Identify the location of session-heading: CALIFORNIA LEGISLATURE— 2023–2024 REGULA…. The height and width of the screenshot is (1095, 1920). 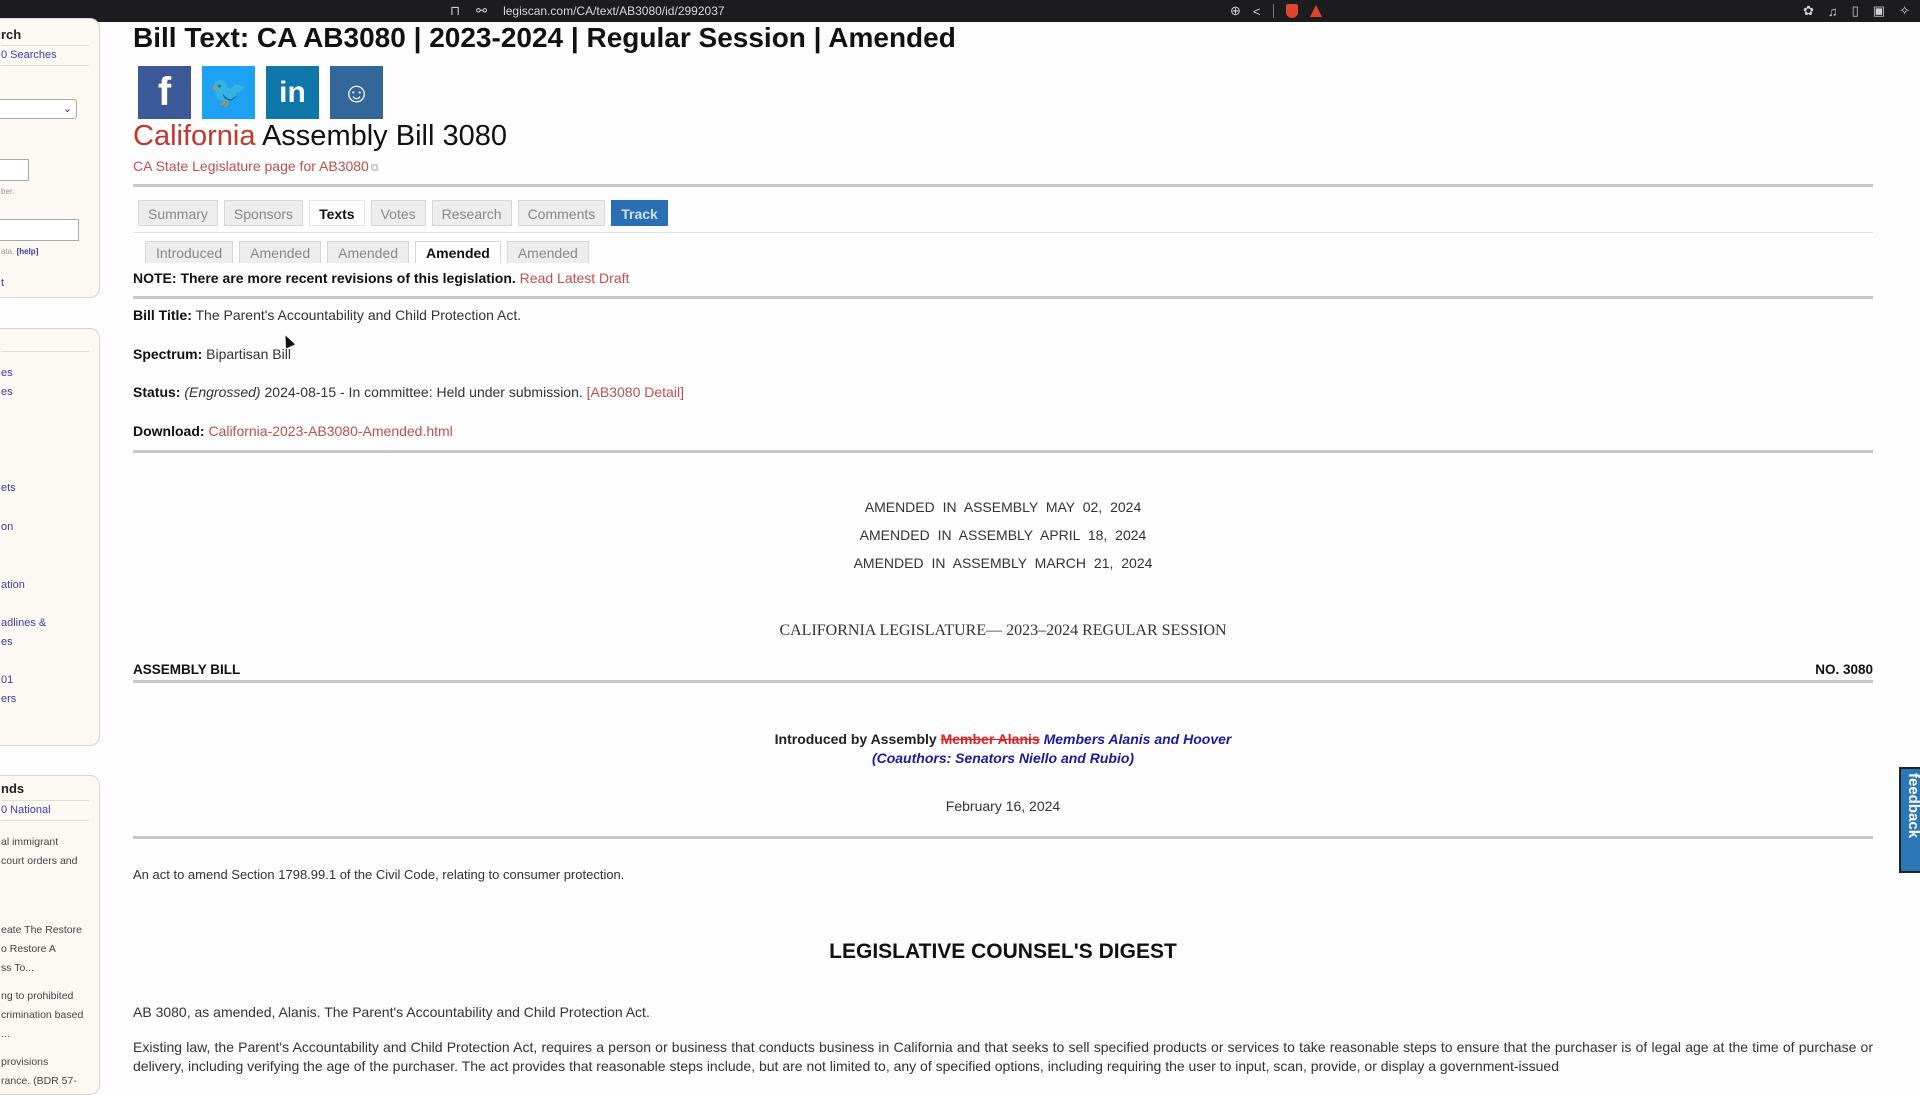
(1003, 630).